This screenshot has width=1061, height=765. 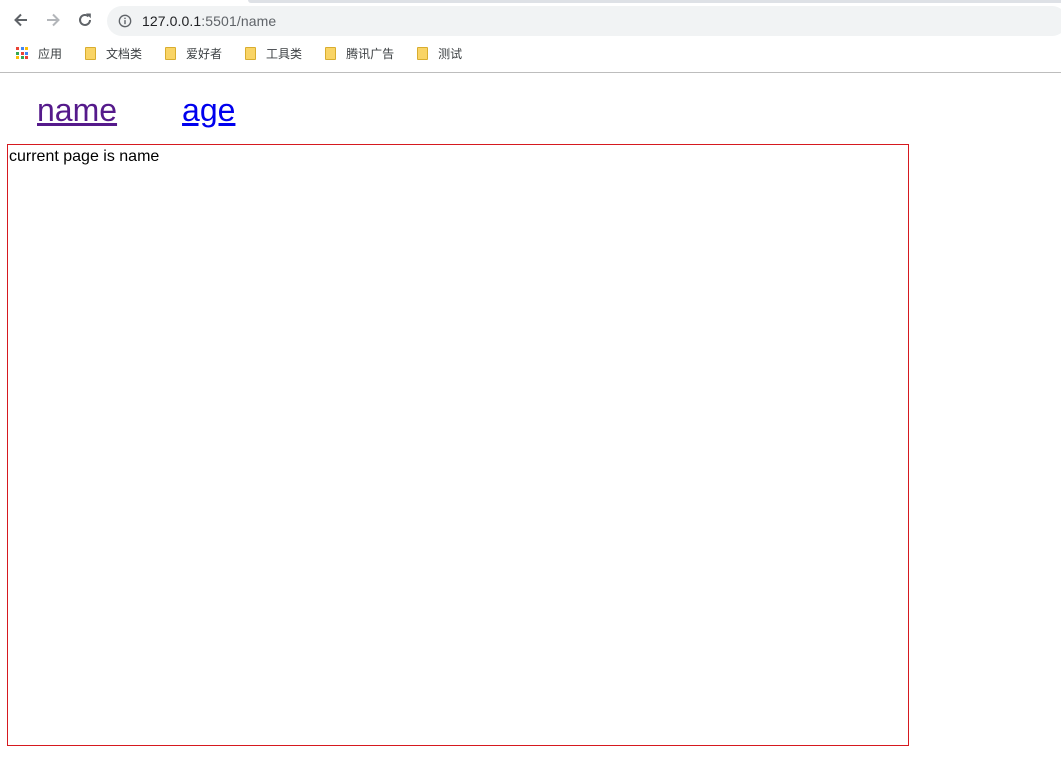 I want to click on bookmark-folder-docs: 文档类, so click(x=112, y=53).